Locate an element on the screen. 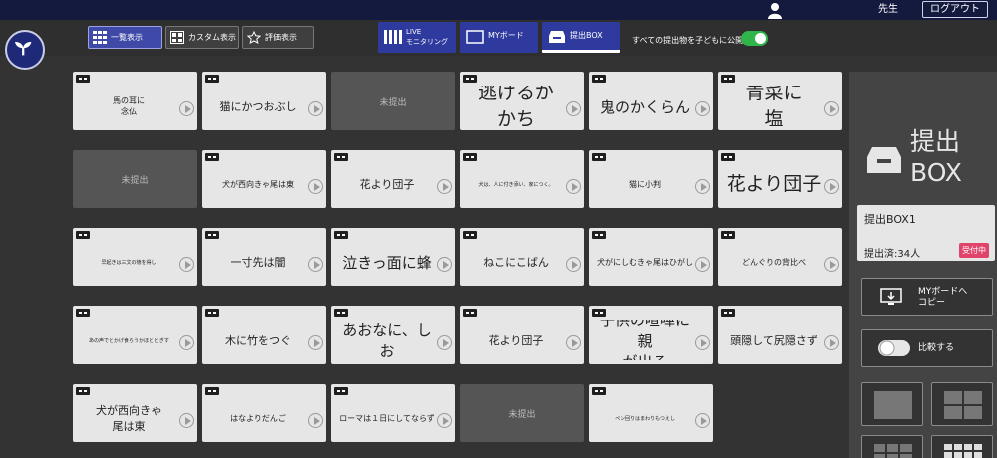 This screenshot has height=458, width=997. submission-card: 犬は、人に付き添い、家につく。 is located at coordinates (522, 179).